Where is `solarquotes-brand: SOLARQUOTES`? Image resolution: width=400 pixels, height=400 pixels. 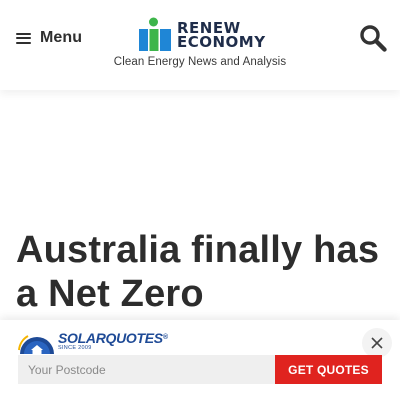 solarquotes-brand: SOLARQUOTES is located at coordinates (110, 338).